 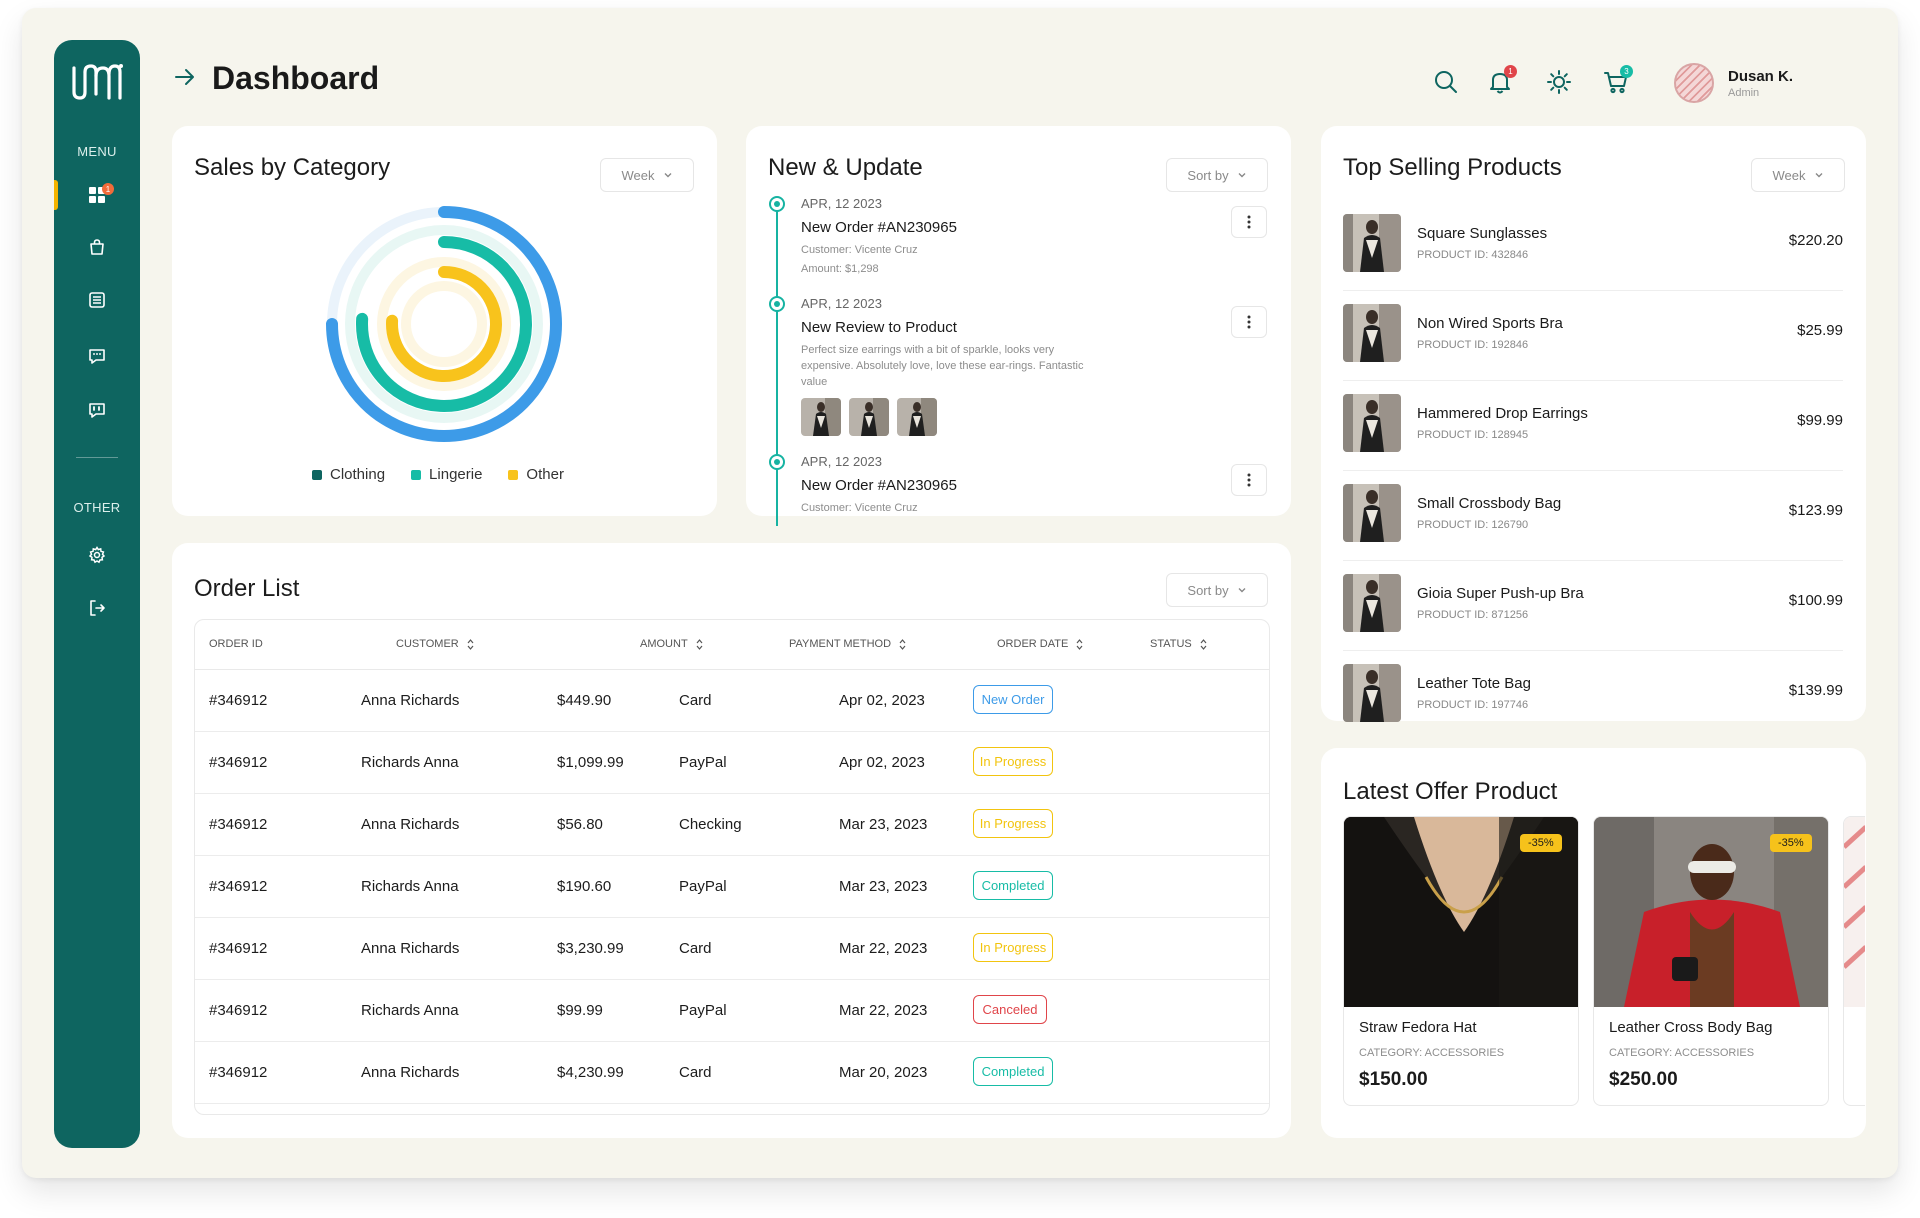 I want to click on cart-button: 3, so click(x=1617, y=80).